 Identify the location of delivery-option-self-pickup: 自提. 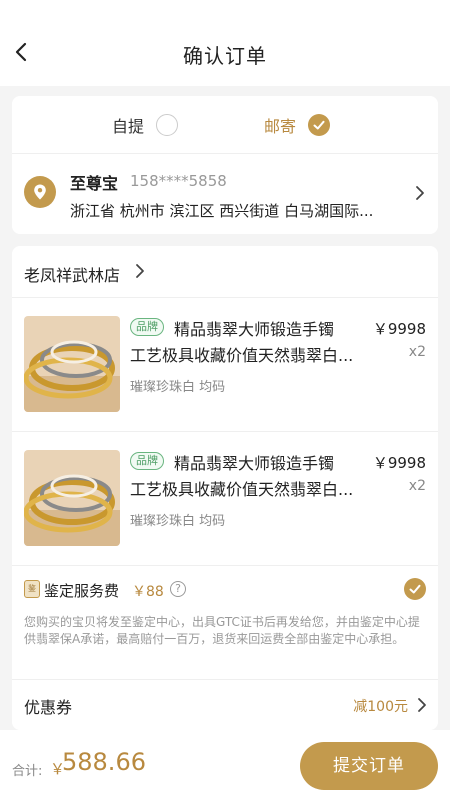
(145, 125).